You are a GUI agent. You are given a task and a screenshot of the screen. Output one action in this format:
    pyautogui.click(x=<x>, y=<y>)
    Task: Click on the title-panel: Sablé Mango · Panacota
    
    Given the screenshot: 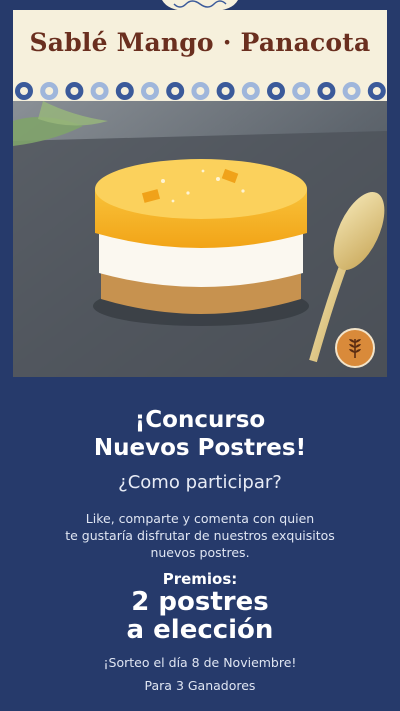 What is the action you would take?
    pyautogui.click(x=200, y=46)
    